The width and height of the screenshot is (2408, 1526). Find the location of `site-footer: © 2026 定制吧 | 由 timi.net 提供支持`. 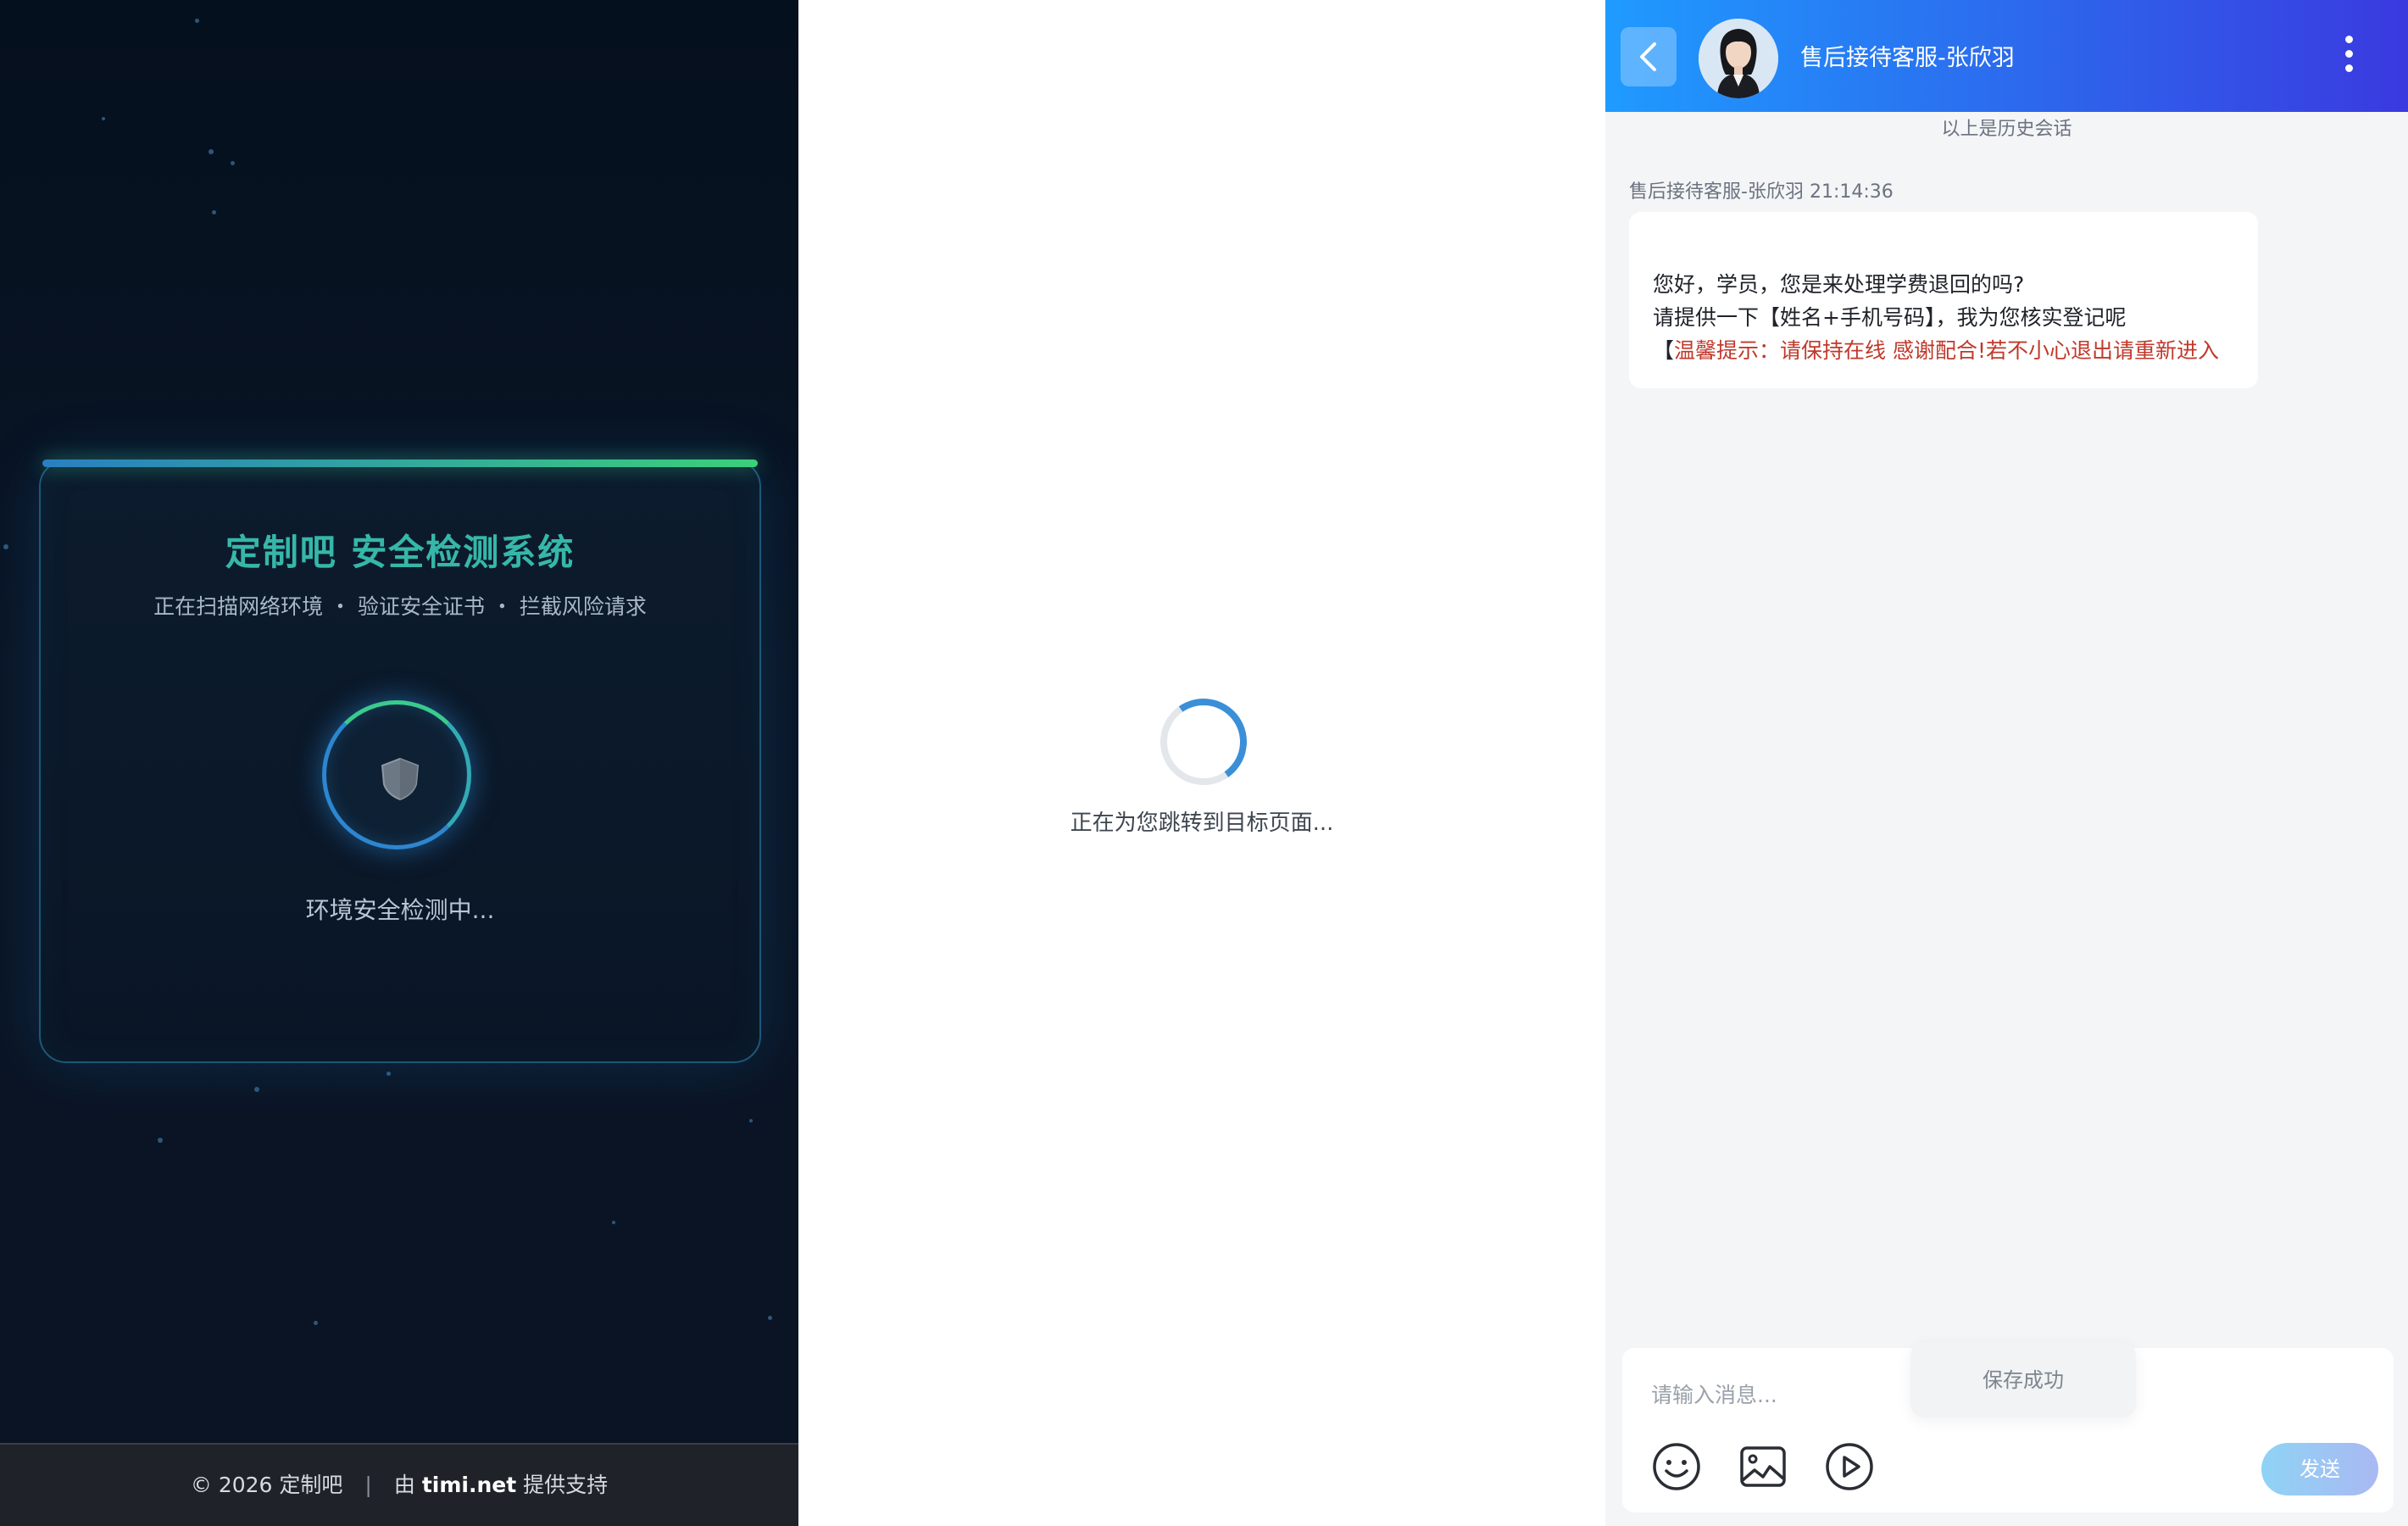

site-footer: © 2026 定制吧 | 由 timi.net 提供支持 is located at coordinates (399, 1484).